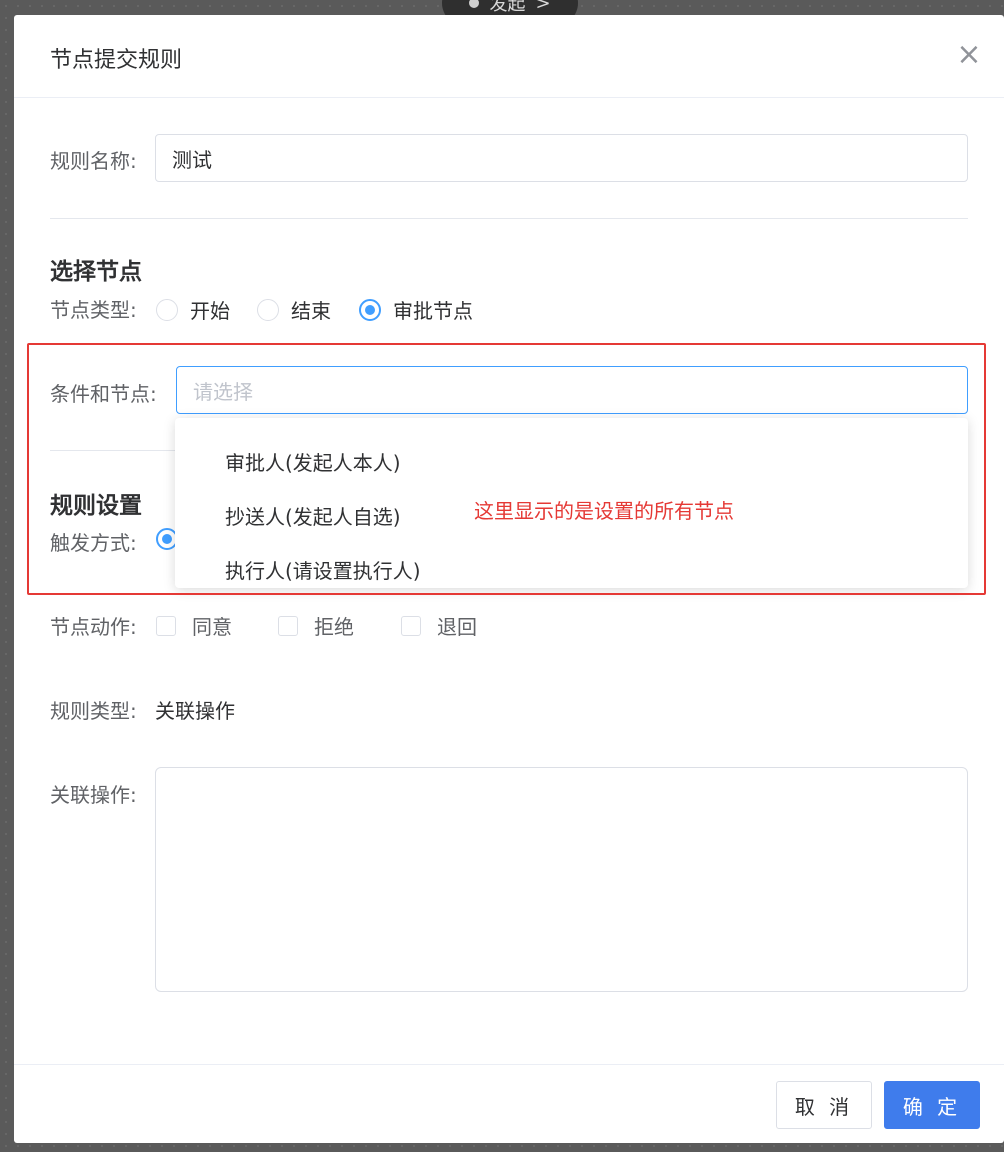  I want to click on checkbox-label: 同意, so click(212, 627).